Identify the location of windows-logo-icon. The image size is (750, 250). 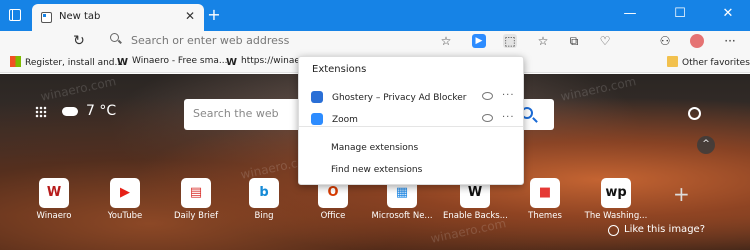
(15, 61).